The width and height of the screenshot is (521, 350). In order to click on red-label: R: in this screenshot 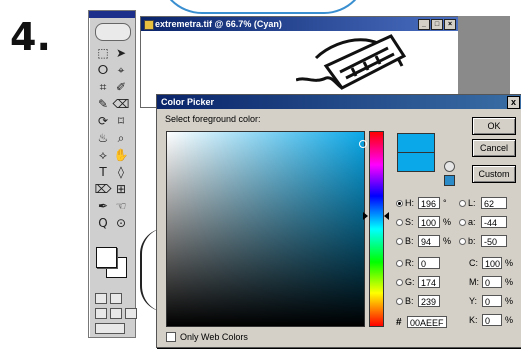, I will do `click(409, 263)`.